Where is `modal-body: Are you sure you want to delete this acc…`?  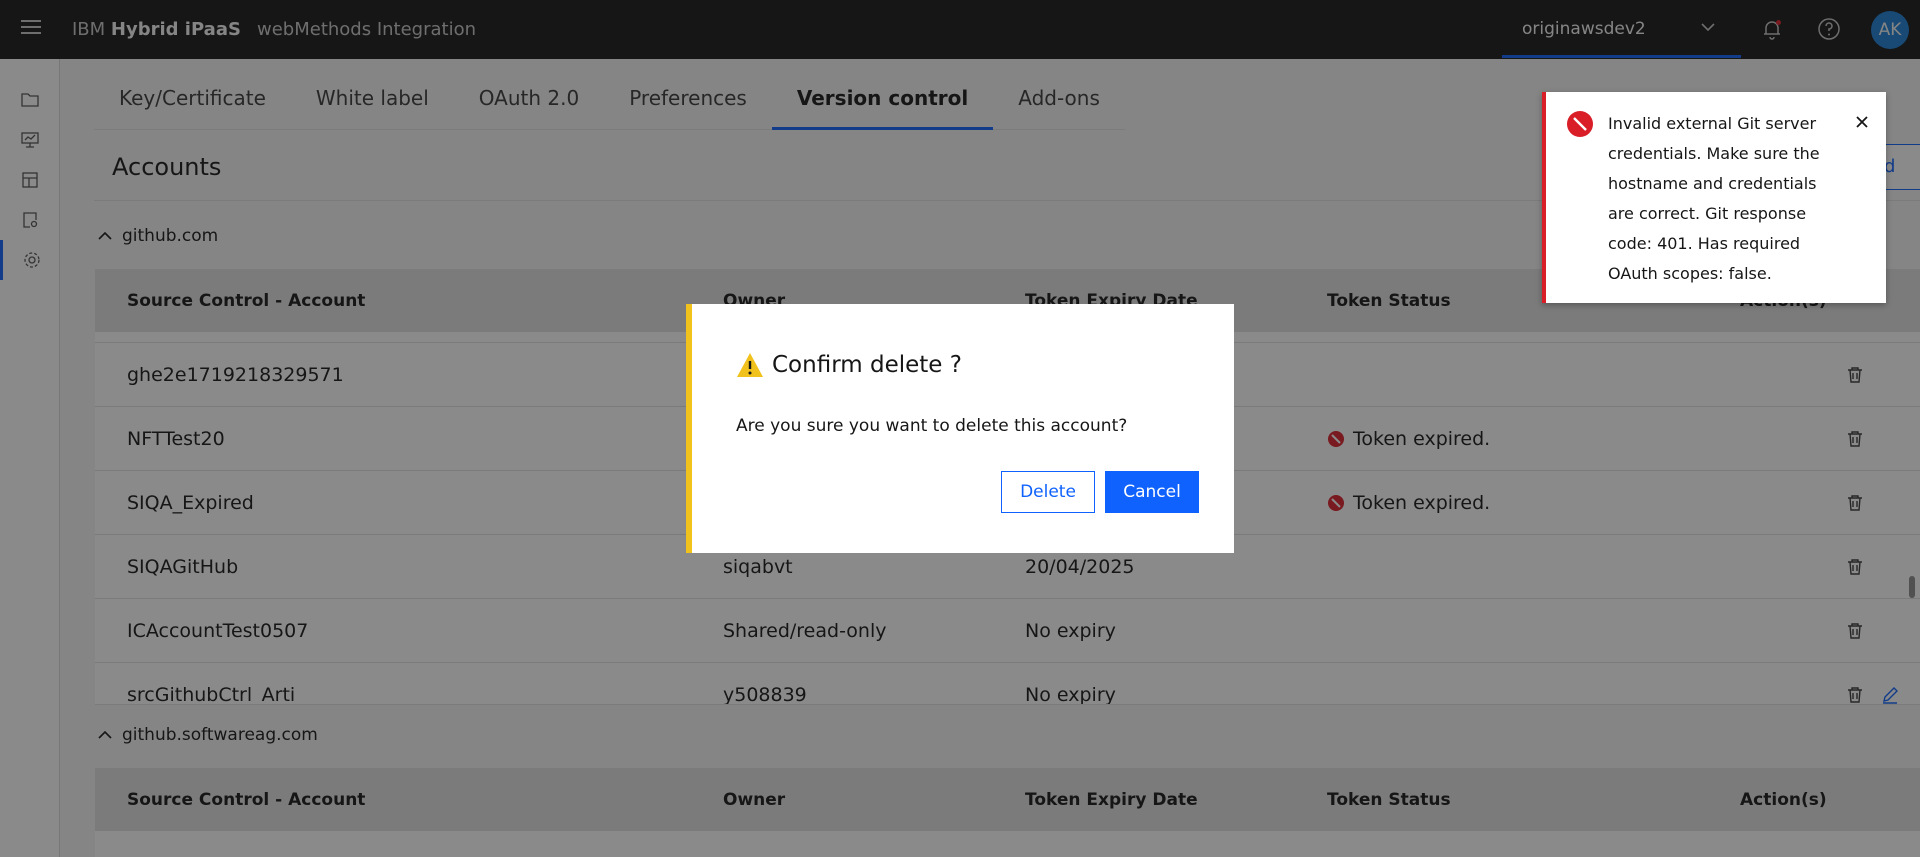 modal-body: Are you sure you want to delete this acc… is located at coordinates (932, 426).